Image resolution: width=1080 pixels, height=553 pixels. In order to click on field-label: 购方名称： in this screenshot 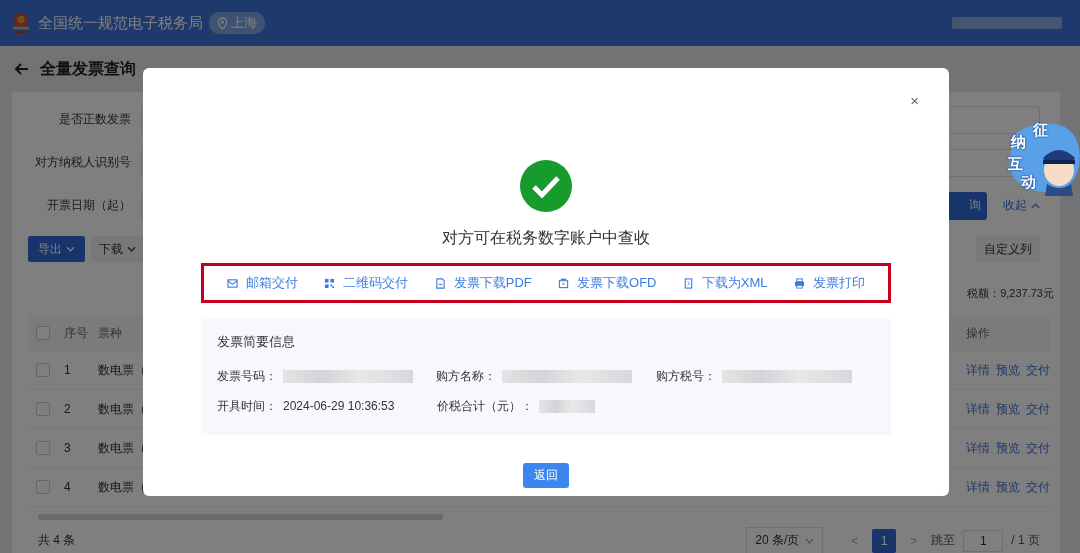, I will do `click(466, 376)`.